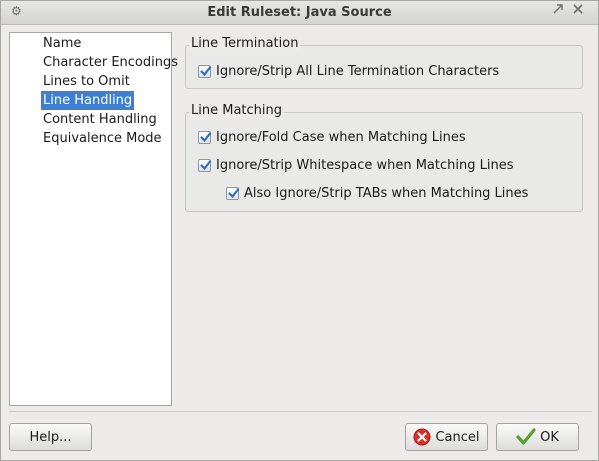 Image resolution: width=599 pixels, height=461 pixels. I want to click on nav-item-line-handling: Line Handling, so click(88, 100).